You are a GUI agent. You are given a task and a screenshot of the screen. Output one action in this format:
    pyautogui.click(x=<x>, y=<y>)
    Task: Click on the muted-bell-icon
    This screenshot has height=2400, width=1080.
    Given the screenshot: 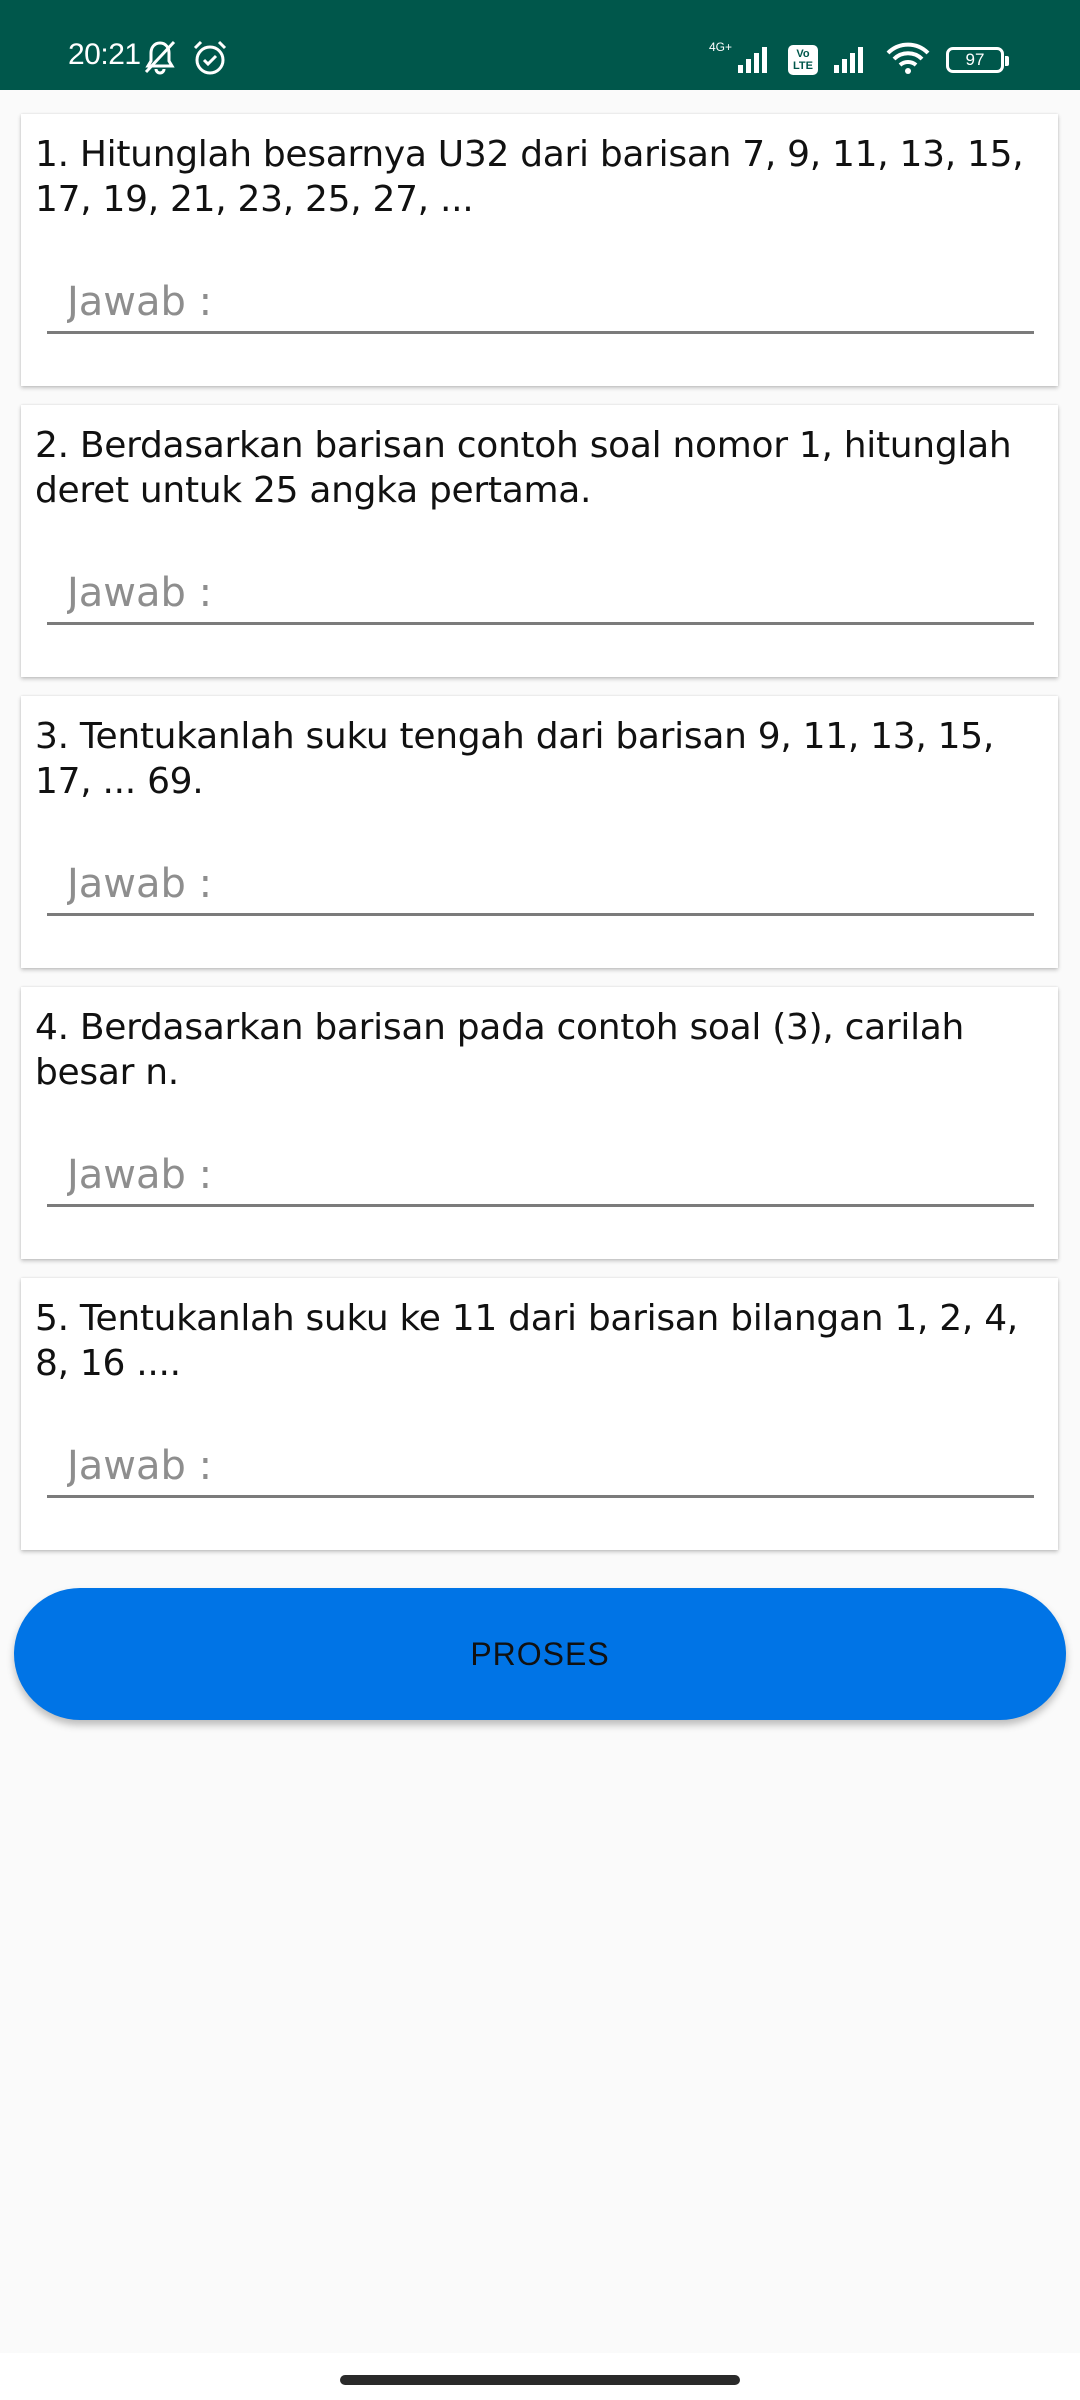 What is the action you would take?
    pyautogui.click(x=160, y=59)
    